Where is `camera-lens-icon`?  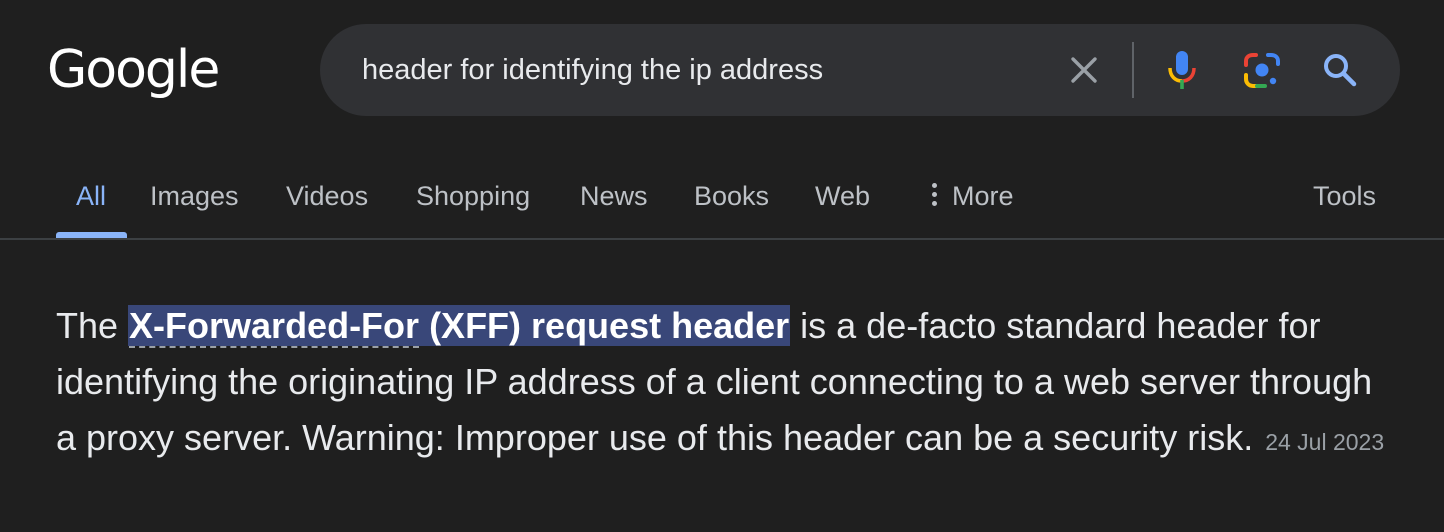
camera-lens-icon is located at coordinates (1262, 70).